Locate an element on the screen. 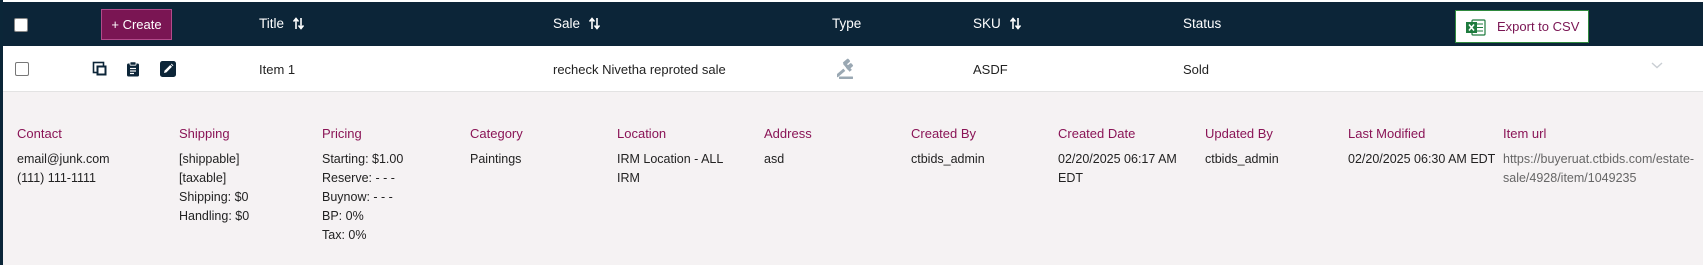 The width and height of the screenshot is (1703, 265). column-header-status: Status is located at coordinates (1202, 23).